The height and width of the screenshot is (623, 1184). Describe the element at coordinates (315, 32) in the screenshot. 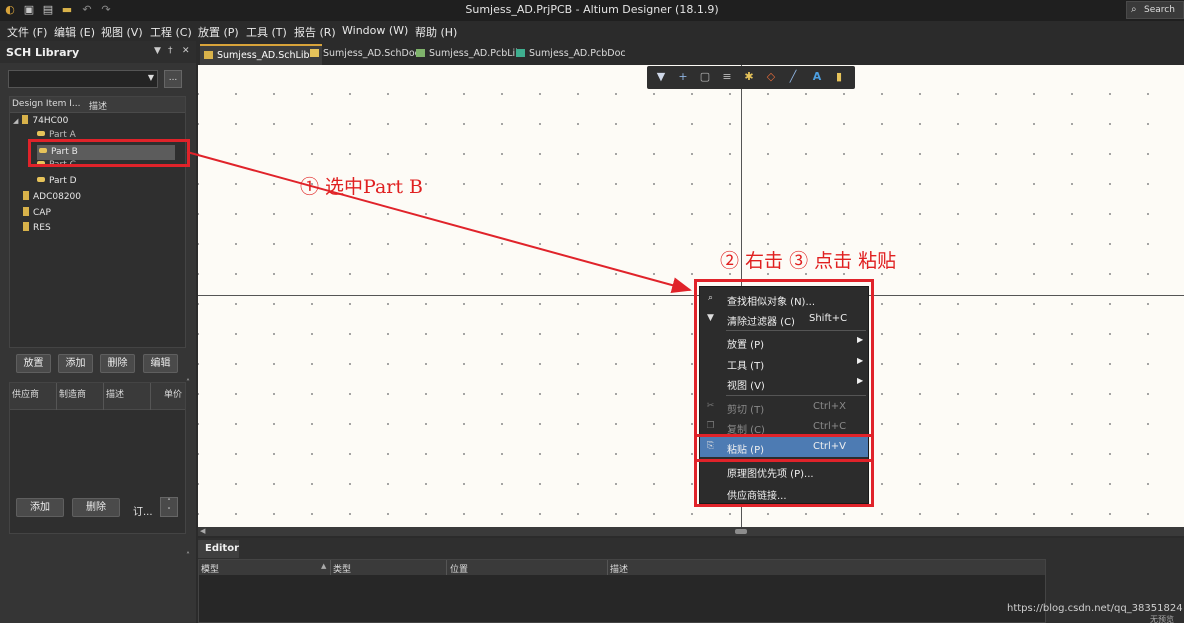

I see `menu-reports: 报告 (R)` at that location.